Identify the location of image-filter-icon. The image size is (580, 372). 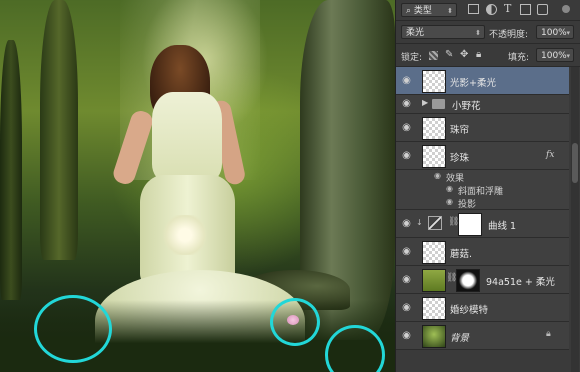
(473, 9).